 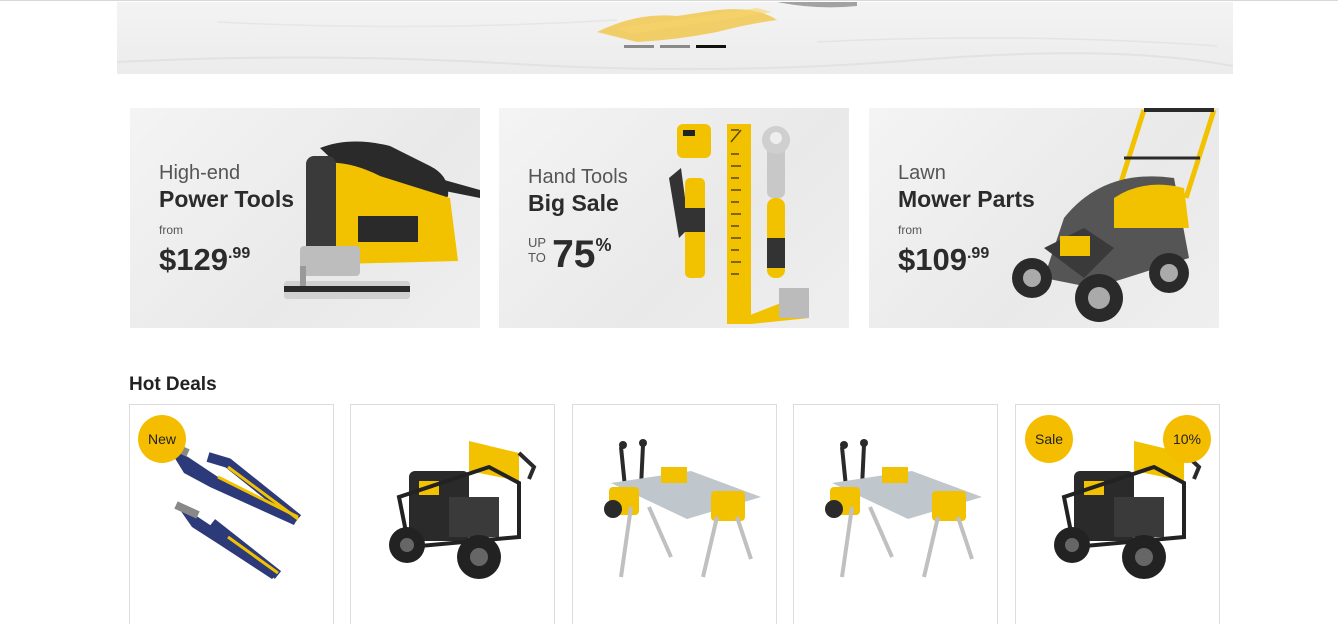 I want to click on promo-banner-lawn-mower: Lawn Mower Parts from $109.99, so click(x=1044, y=218).